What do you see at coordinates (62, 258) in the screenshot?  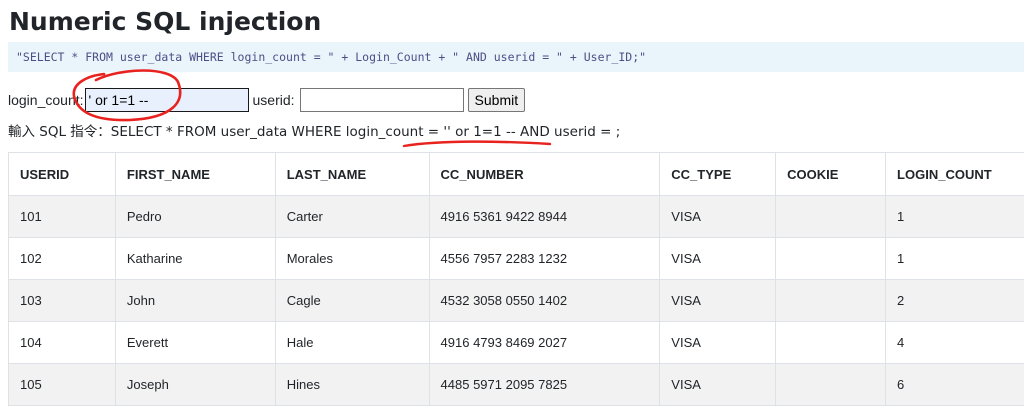 I see `table-cell: 102` at bounding box center [62, 258].